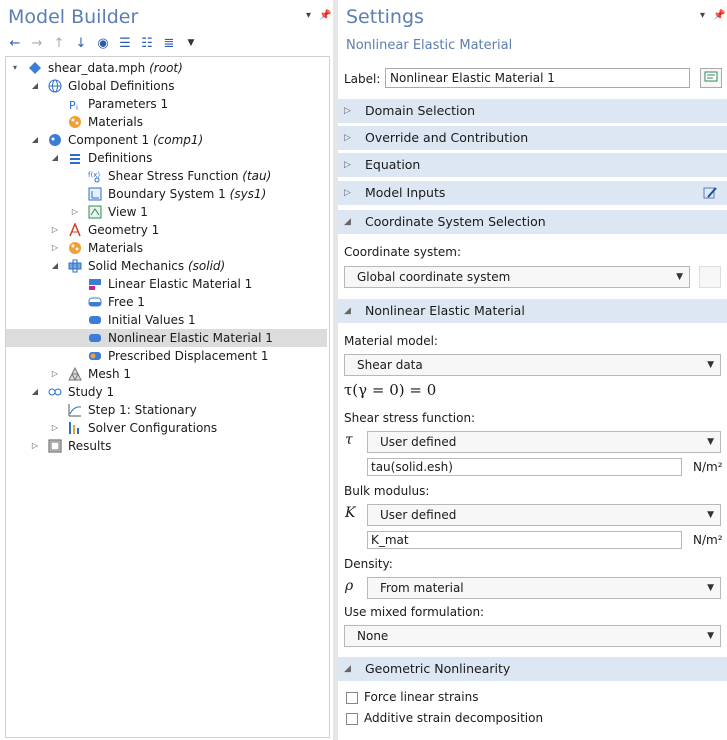 The width and height of the screenshot is (727, 740). Describe the element at coordinates (166, 428) in the screenshot. I see `tree-item: ▷ Solver Configurations` at that location.